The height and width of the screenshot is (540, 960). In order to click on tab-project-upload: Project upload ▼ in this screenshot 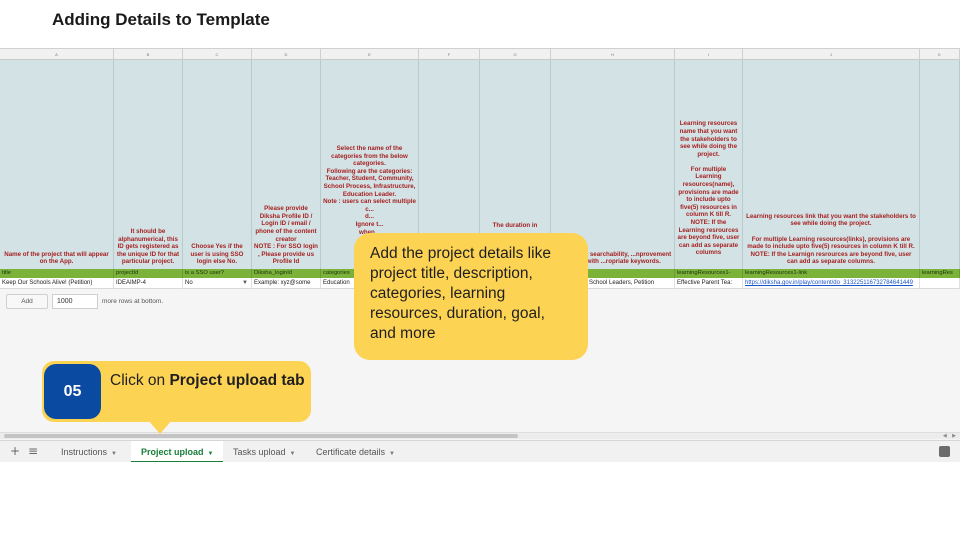, I will do `click(177, 451)`.